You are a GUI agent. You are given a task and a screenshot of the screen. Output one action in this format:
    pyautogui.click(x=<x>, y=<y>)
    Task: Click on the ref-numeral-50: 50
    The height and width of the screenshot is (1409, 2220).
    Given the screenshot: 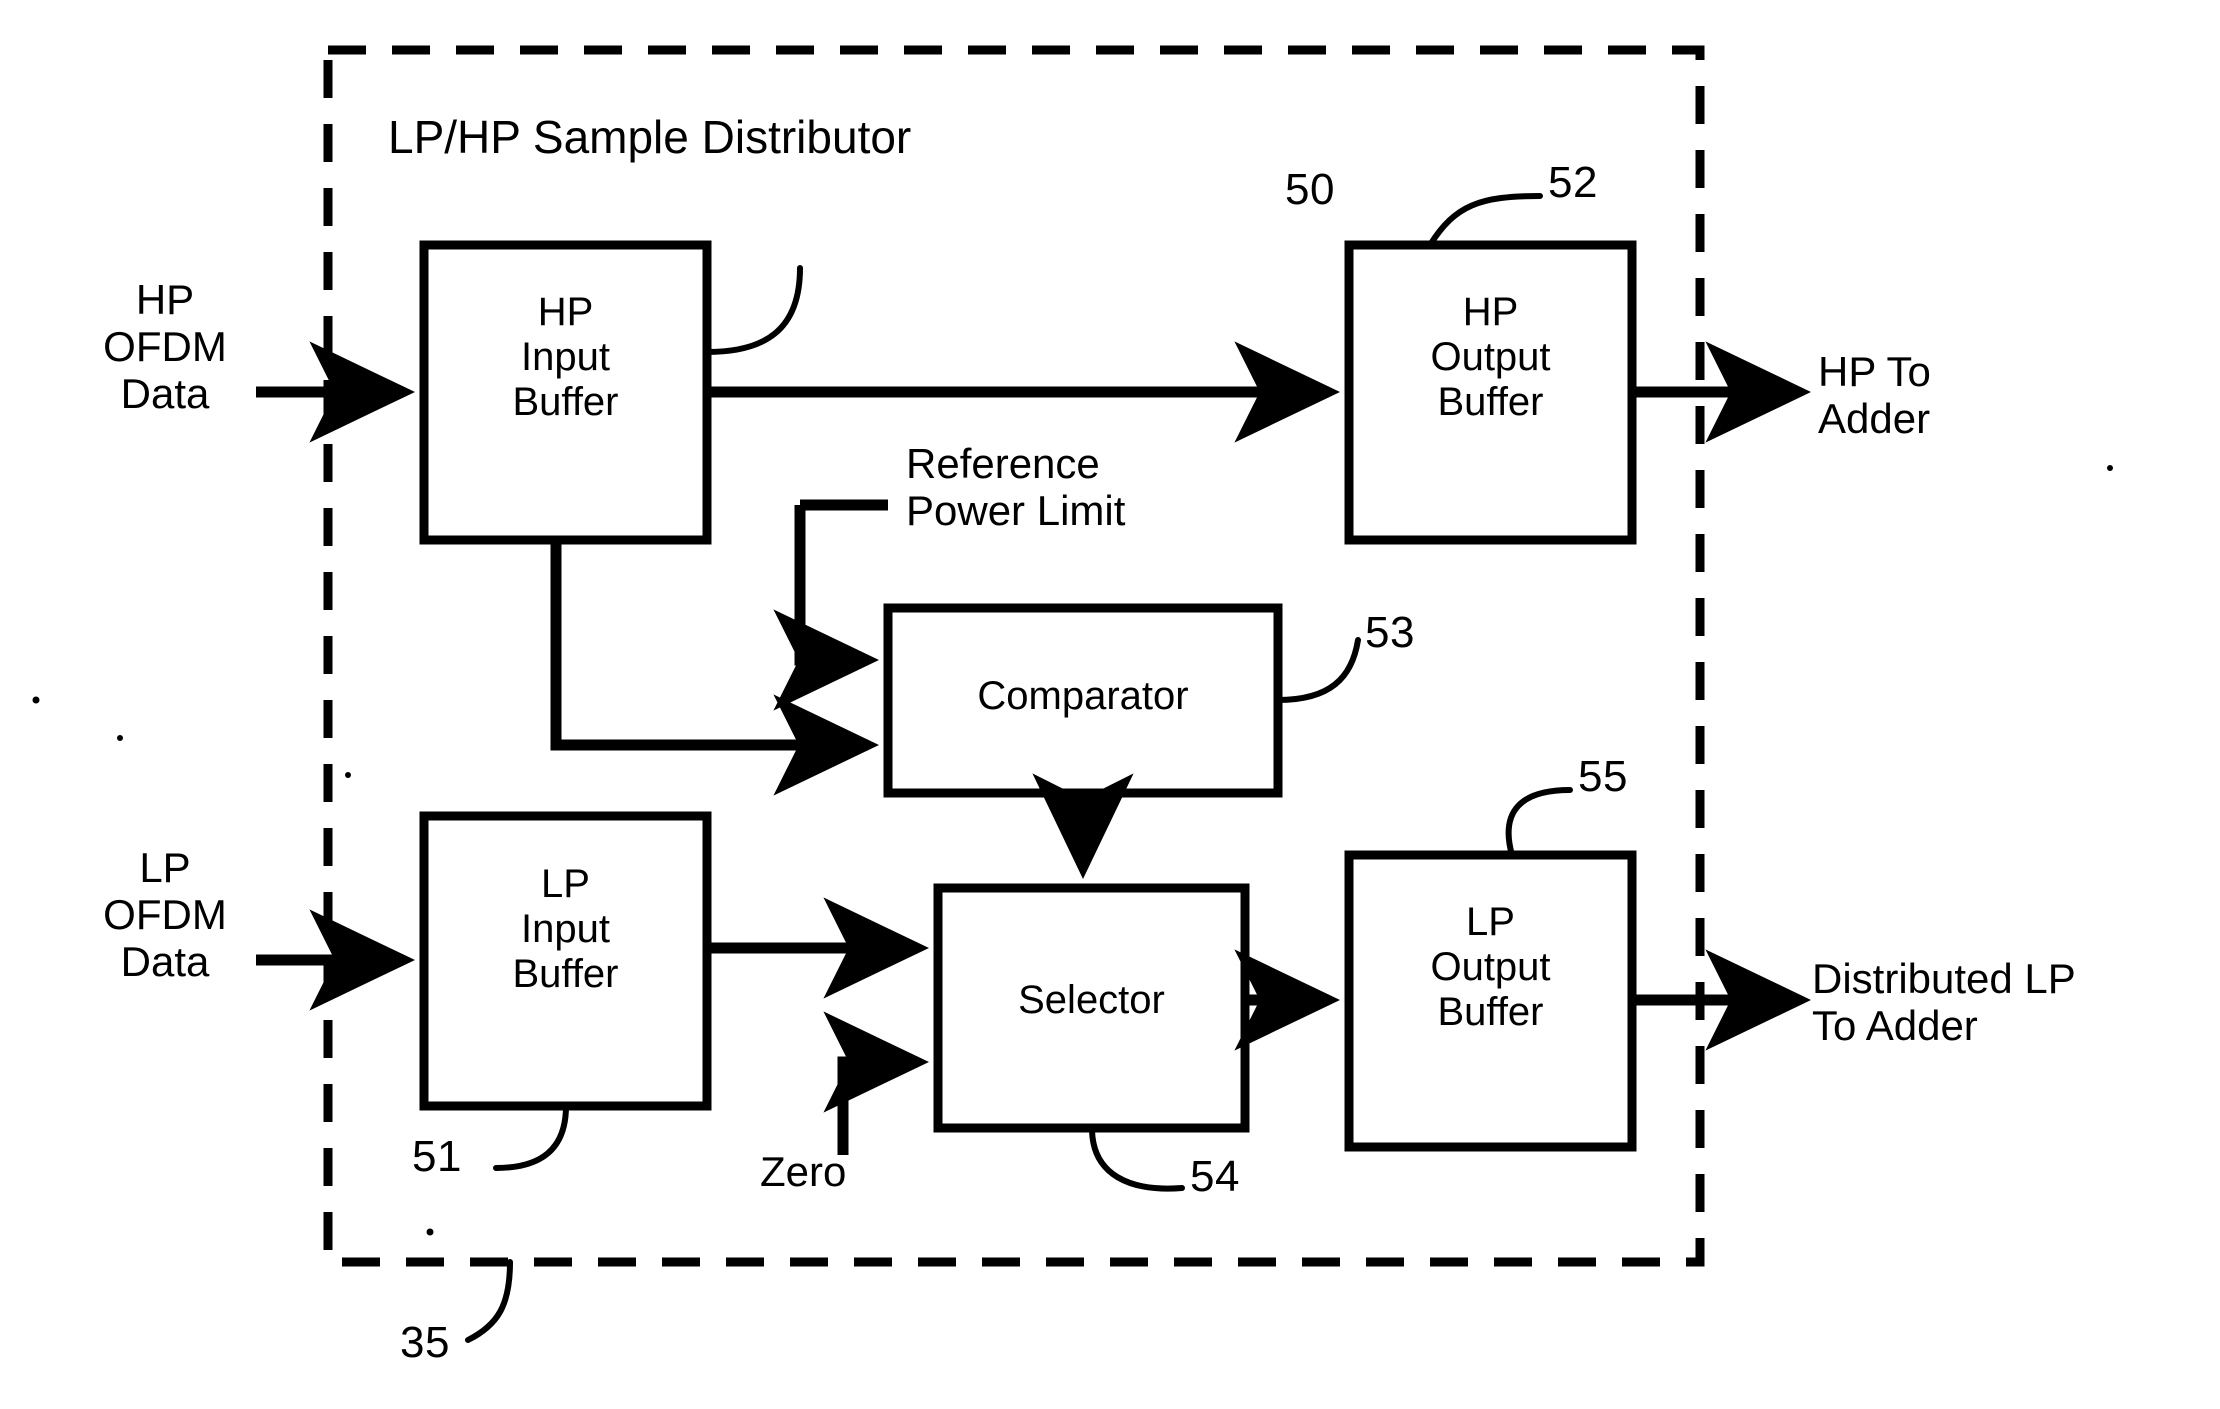 What is the action you would take?
    pyautogui.click(x=1310, y=189)
    